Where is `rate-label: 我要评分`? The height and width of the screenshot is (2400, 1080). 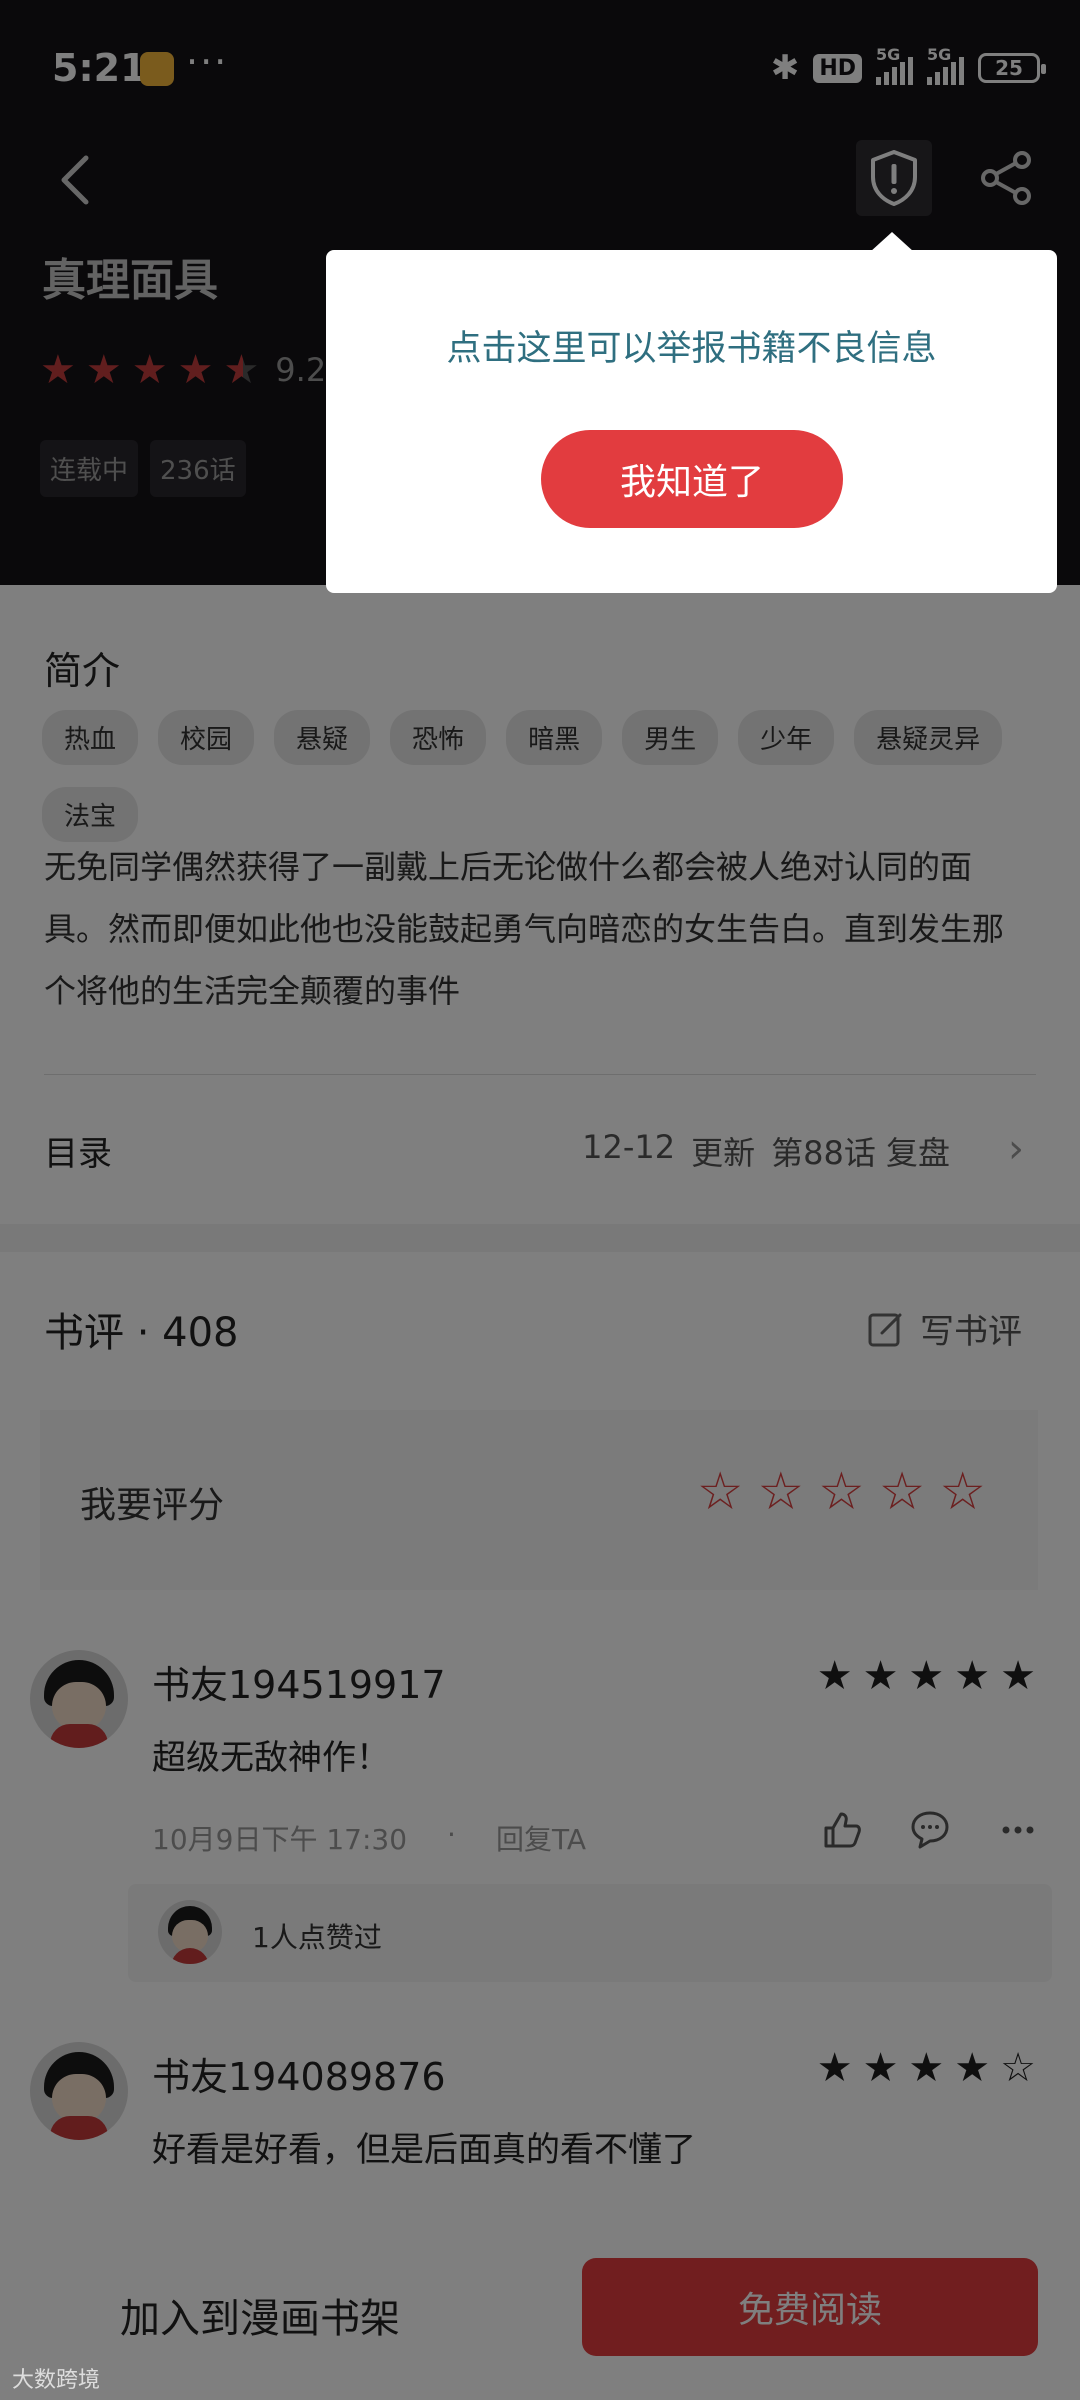 rate-label: 我要评分 is located at coordinates (152, 1505).